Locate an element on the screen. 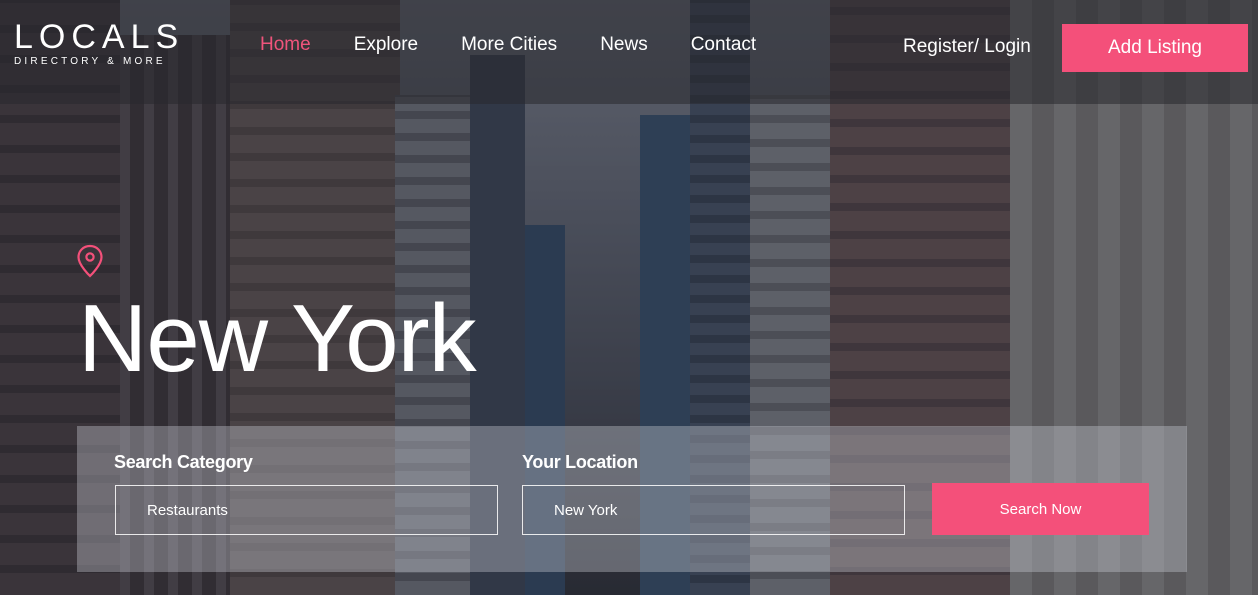 This screenshot has width=1258, height=595. location-input: New York is located at coordinates (713, 510).